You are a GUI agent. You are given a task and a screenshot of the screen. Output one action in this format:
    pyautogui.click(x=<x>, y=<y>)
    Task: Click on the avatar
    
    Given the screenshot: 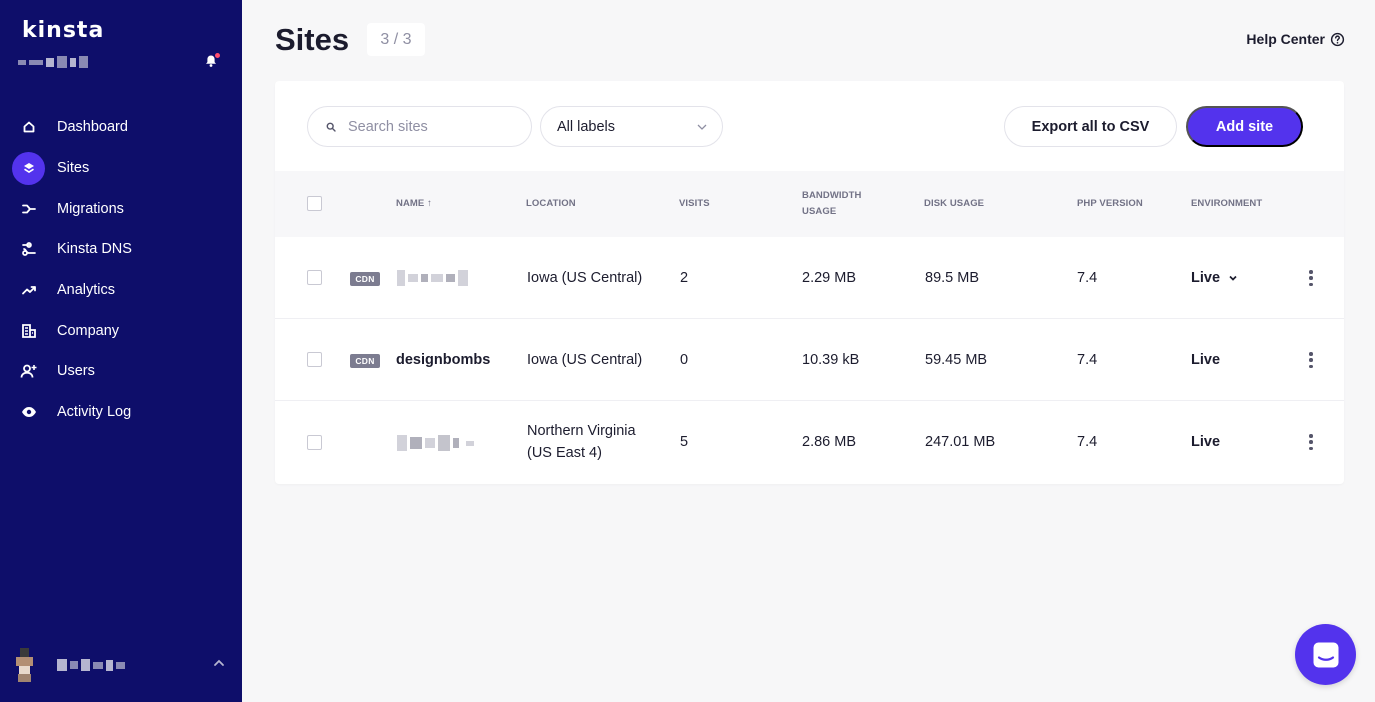 What is the action you would take?
    pyautogui.click(x=24, y=665)
    